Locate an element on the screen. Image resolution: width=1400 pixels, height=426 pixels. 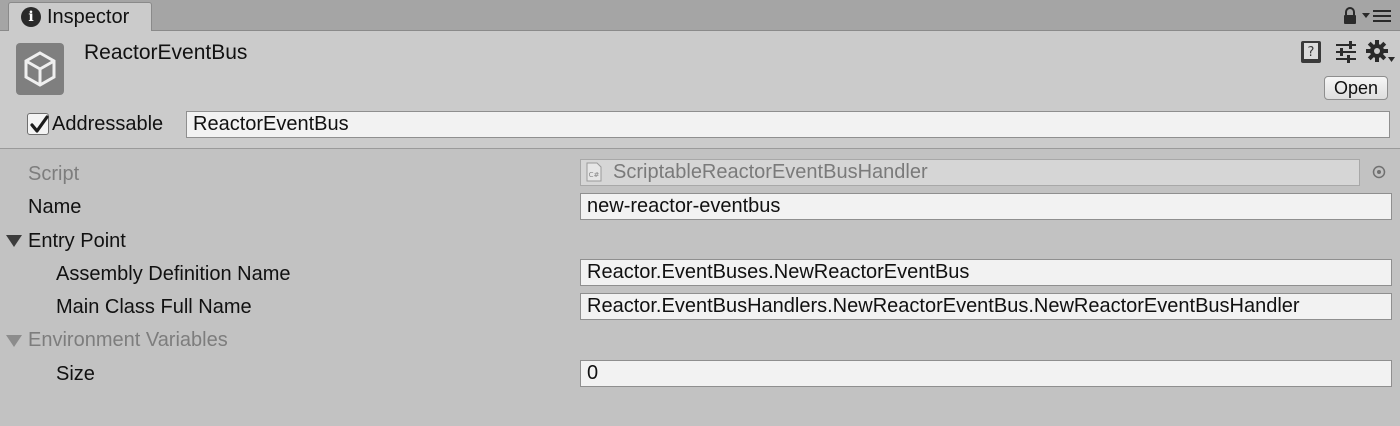
environment-variables-foldout-arrow-icon is located at coordinates (14, 341).